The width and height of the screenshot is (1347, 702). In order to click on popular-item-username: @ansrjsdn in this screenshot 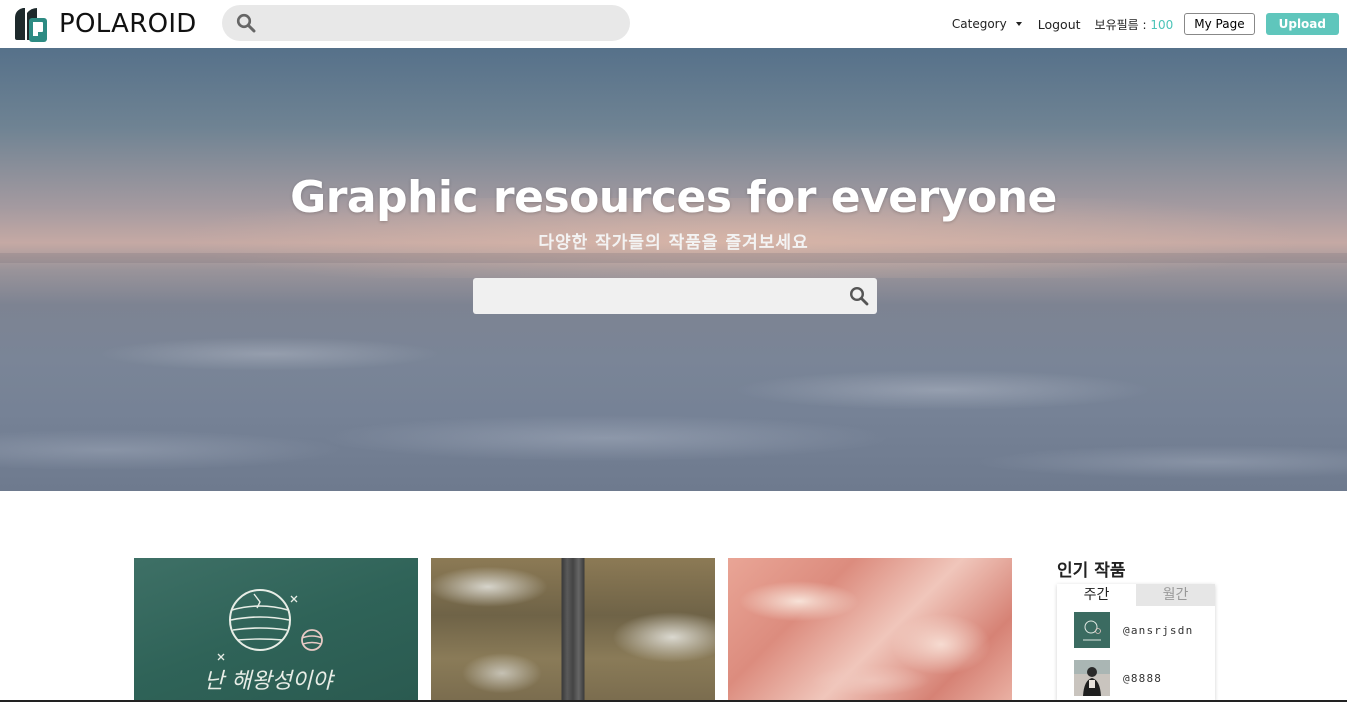, I will do `click(1158, 630)`.